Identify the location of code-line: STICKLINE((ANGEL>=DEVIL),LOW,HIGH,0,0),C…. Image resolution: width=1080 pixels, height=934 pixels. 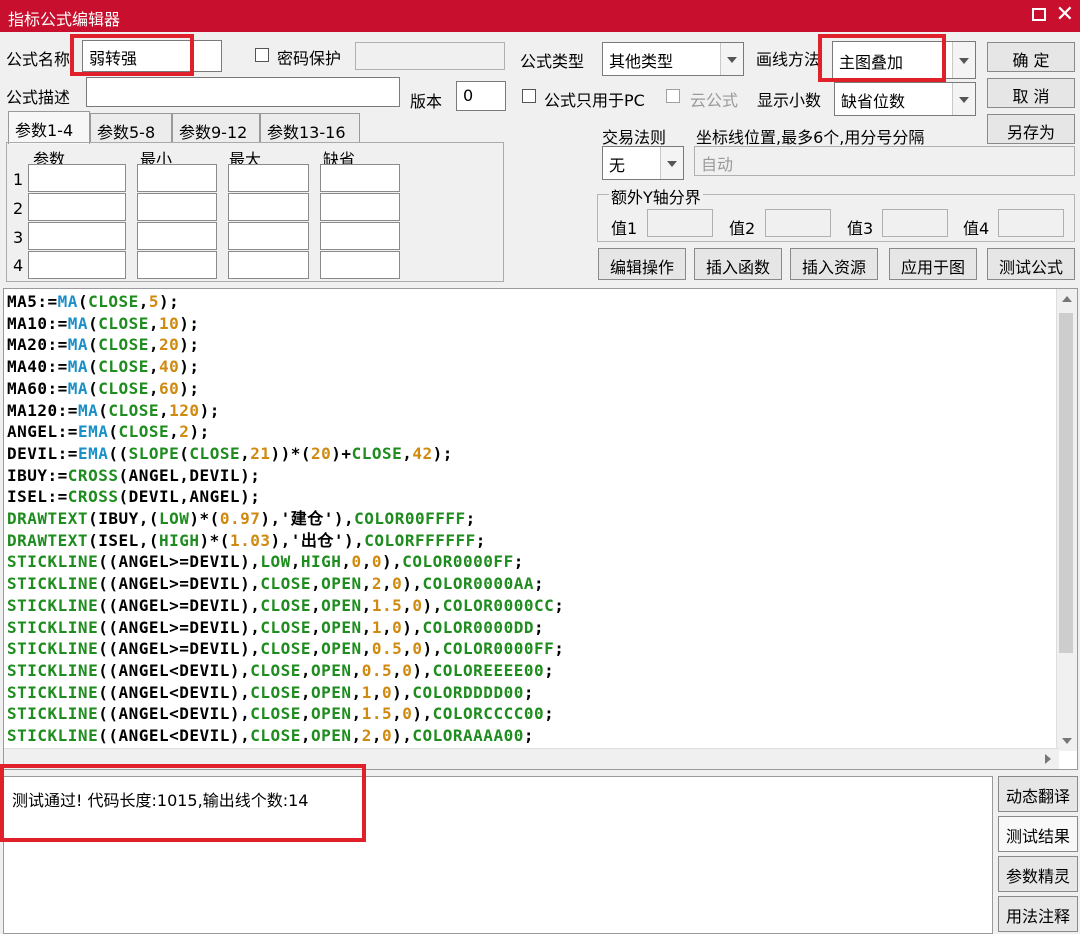
(285, 562).